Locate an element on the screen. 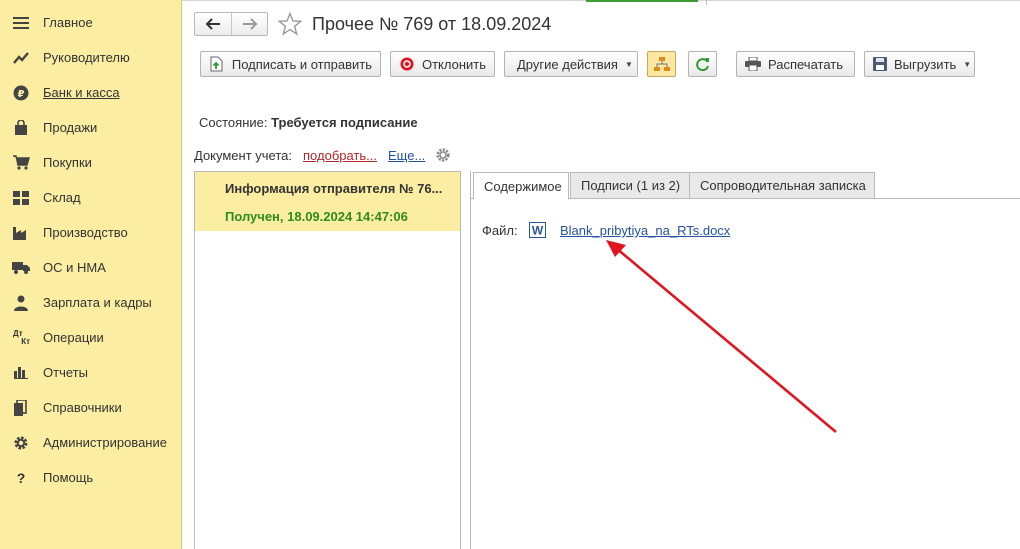  reject-button: Отклонить is located at coordinates (442, 64).